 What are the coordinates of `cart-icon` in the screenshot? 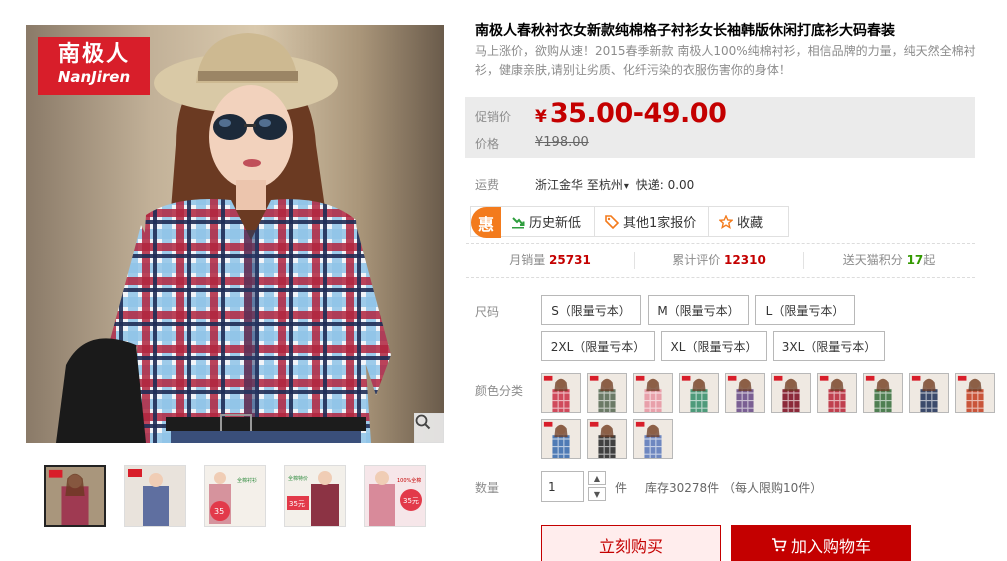 It's located at (779, 545).